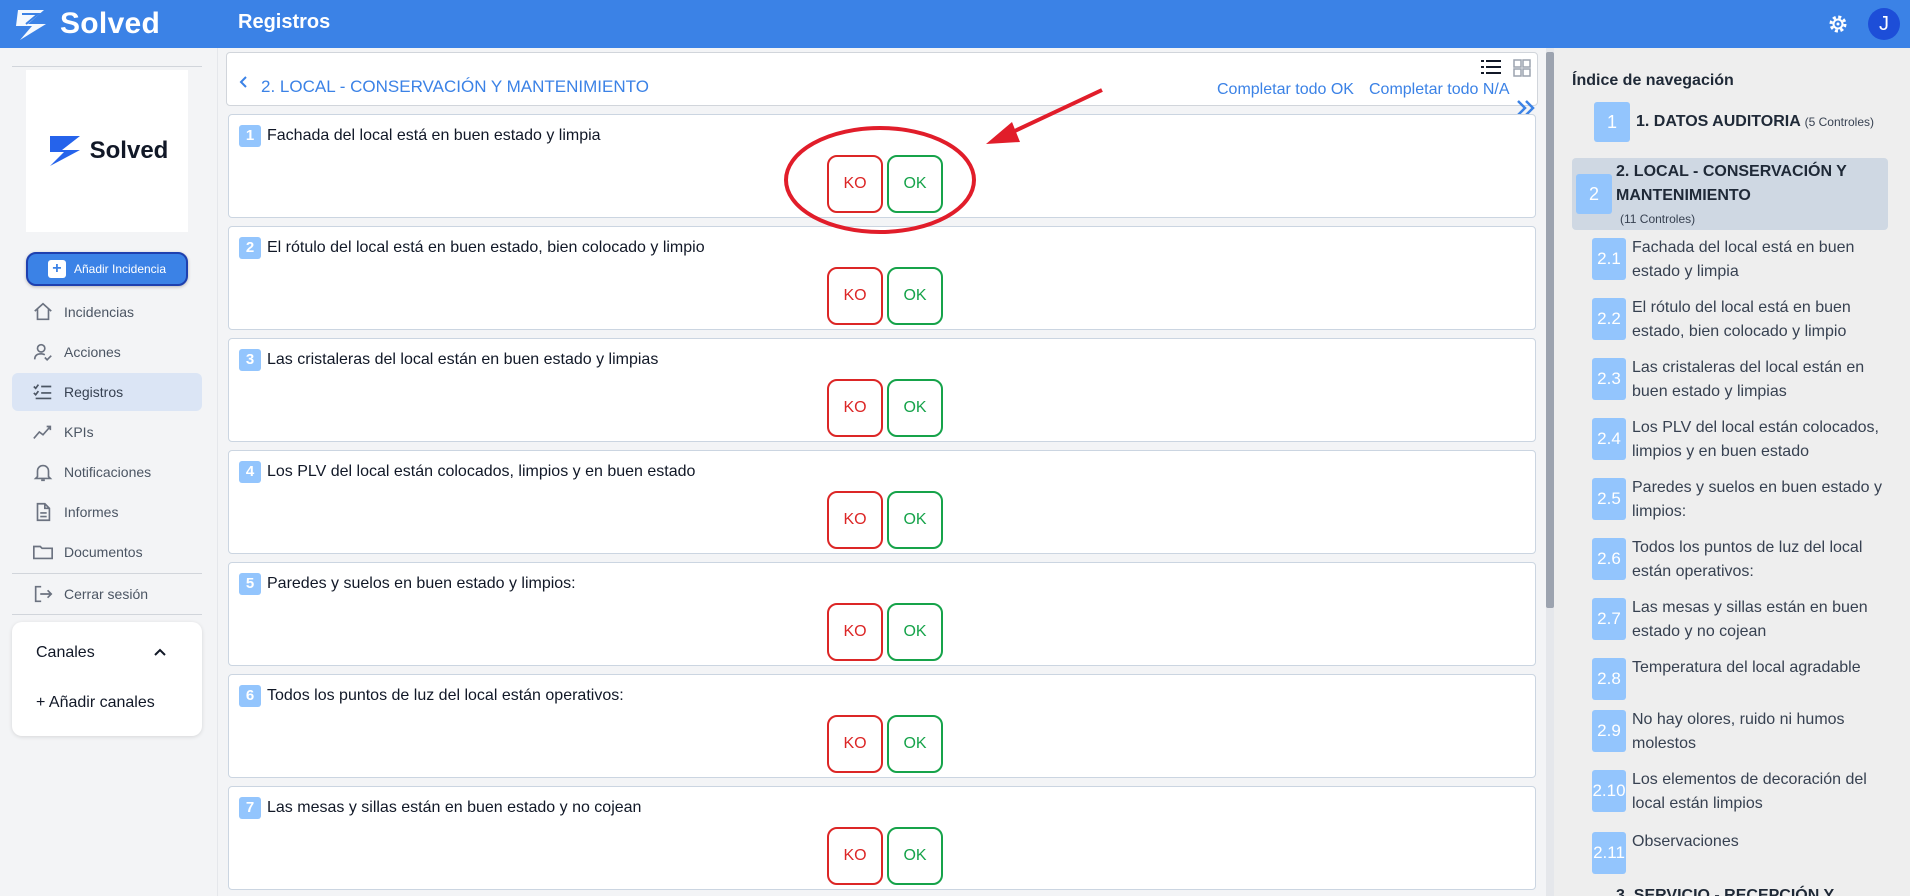 The height and width of the screenshot is (896, 1910). What do you see at coordinates (99, 312) in the screenshot?
I see `sidebar-item-label: Incidencias` at bounding box center [99, 312].